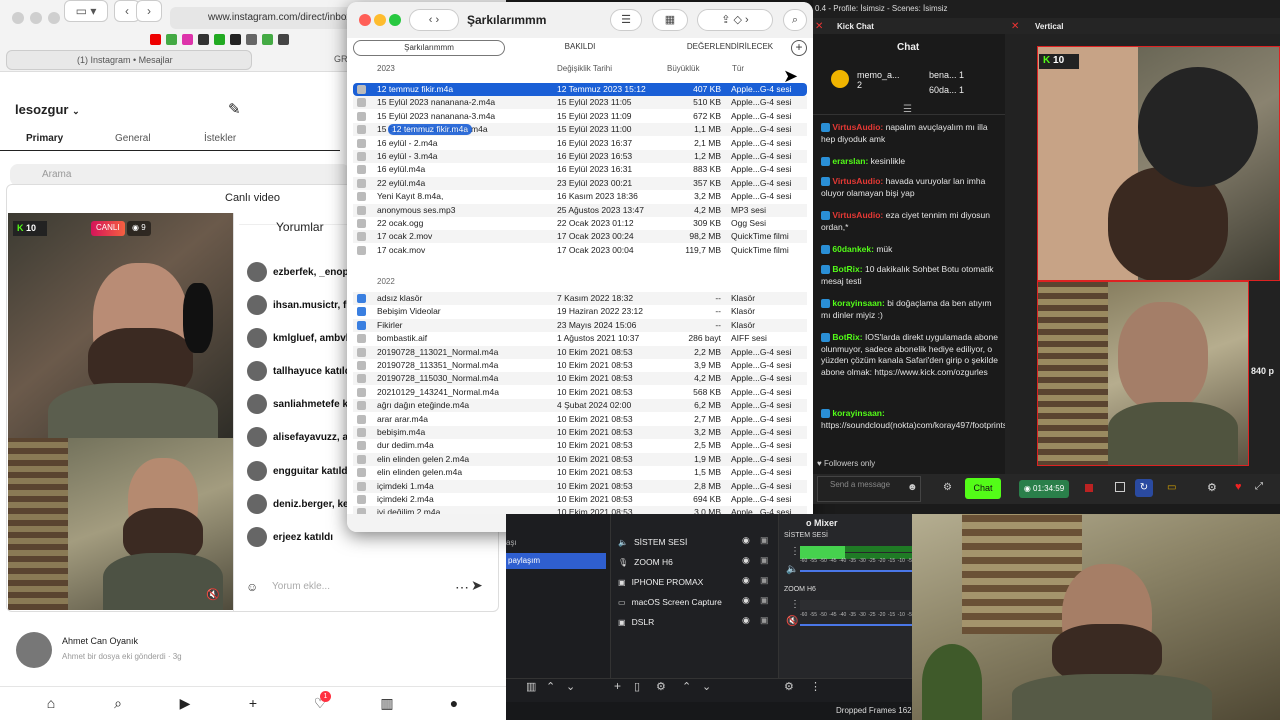  I want to click on column-kind: Tür, so click(738, 68).